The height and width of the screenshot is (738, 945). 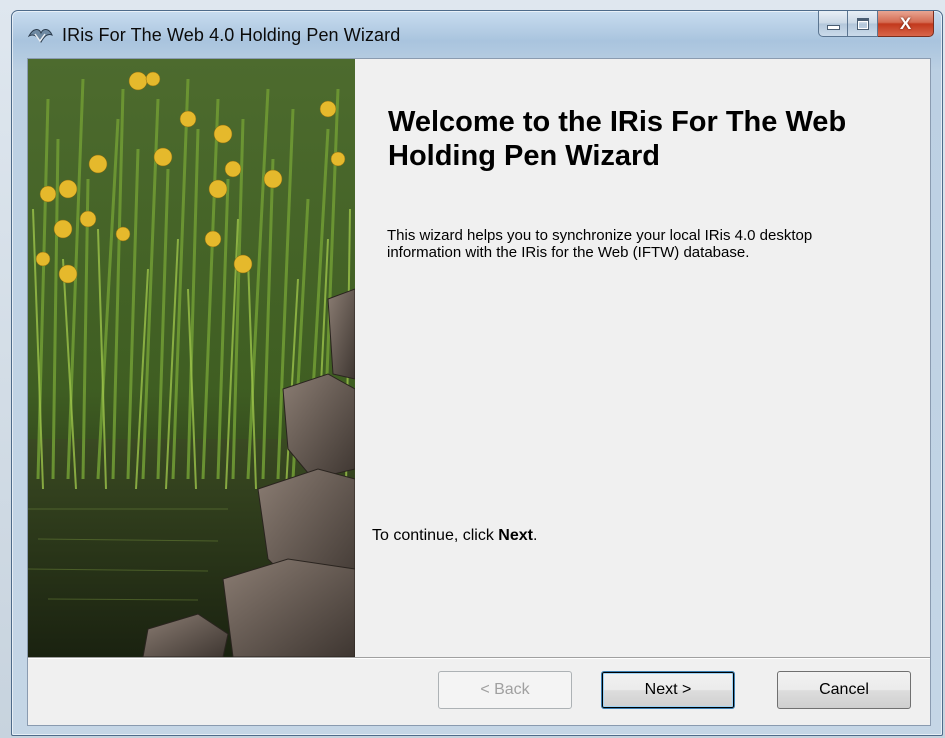 What do you see at coordinates (435, 535) in the screenshot?
I see `continue-prefix: To continue, click` at bounding box center [435, 535].